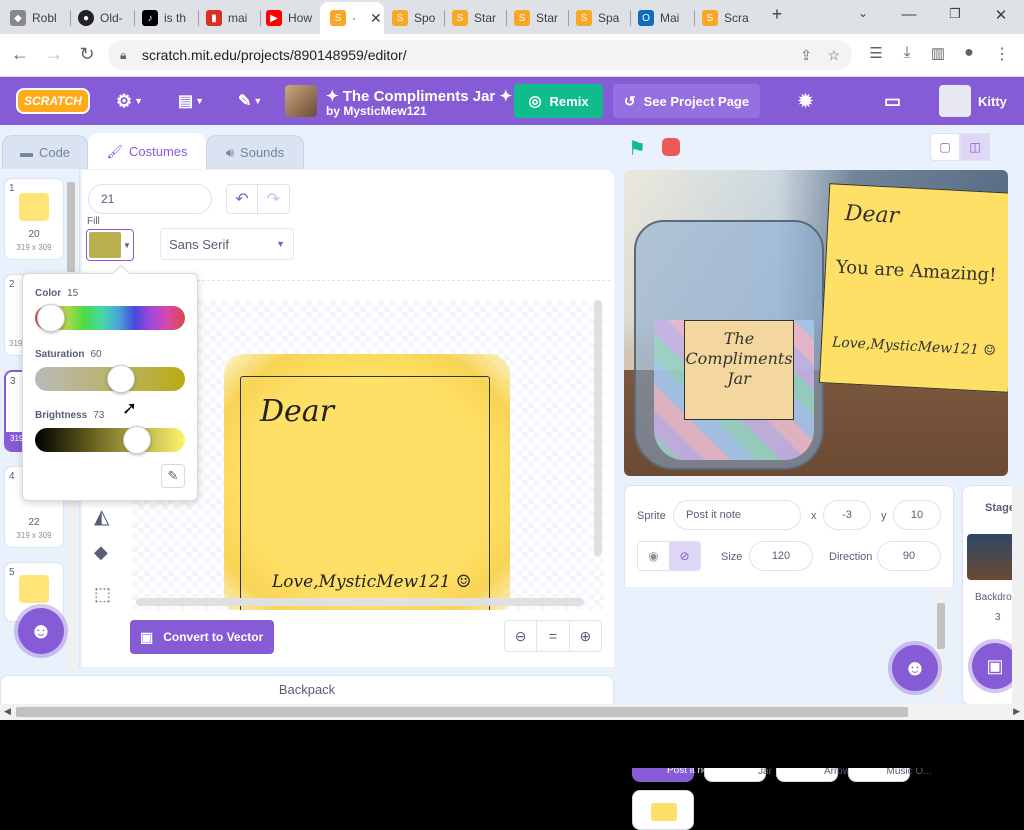 The width and height of the screenshot is (1024, 830). Describe the element at coordinates (101, 516) in the screenshot. I see `fill-bucket-icon: ◭` at that location.